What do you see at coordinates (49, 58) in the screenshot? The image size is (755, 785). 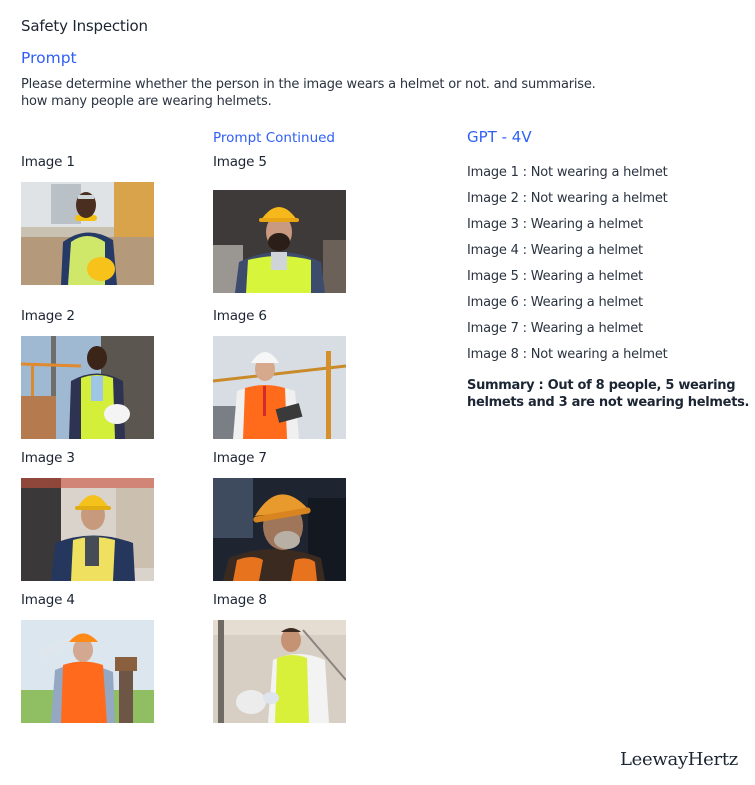 I see `prompt-heading: Prompt` at bounding box center [49, 58].